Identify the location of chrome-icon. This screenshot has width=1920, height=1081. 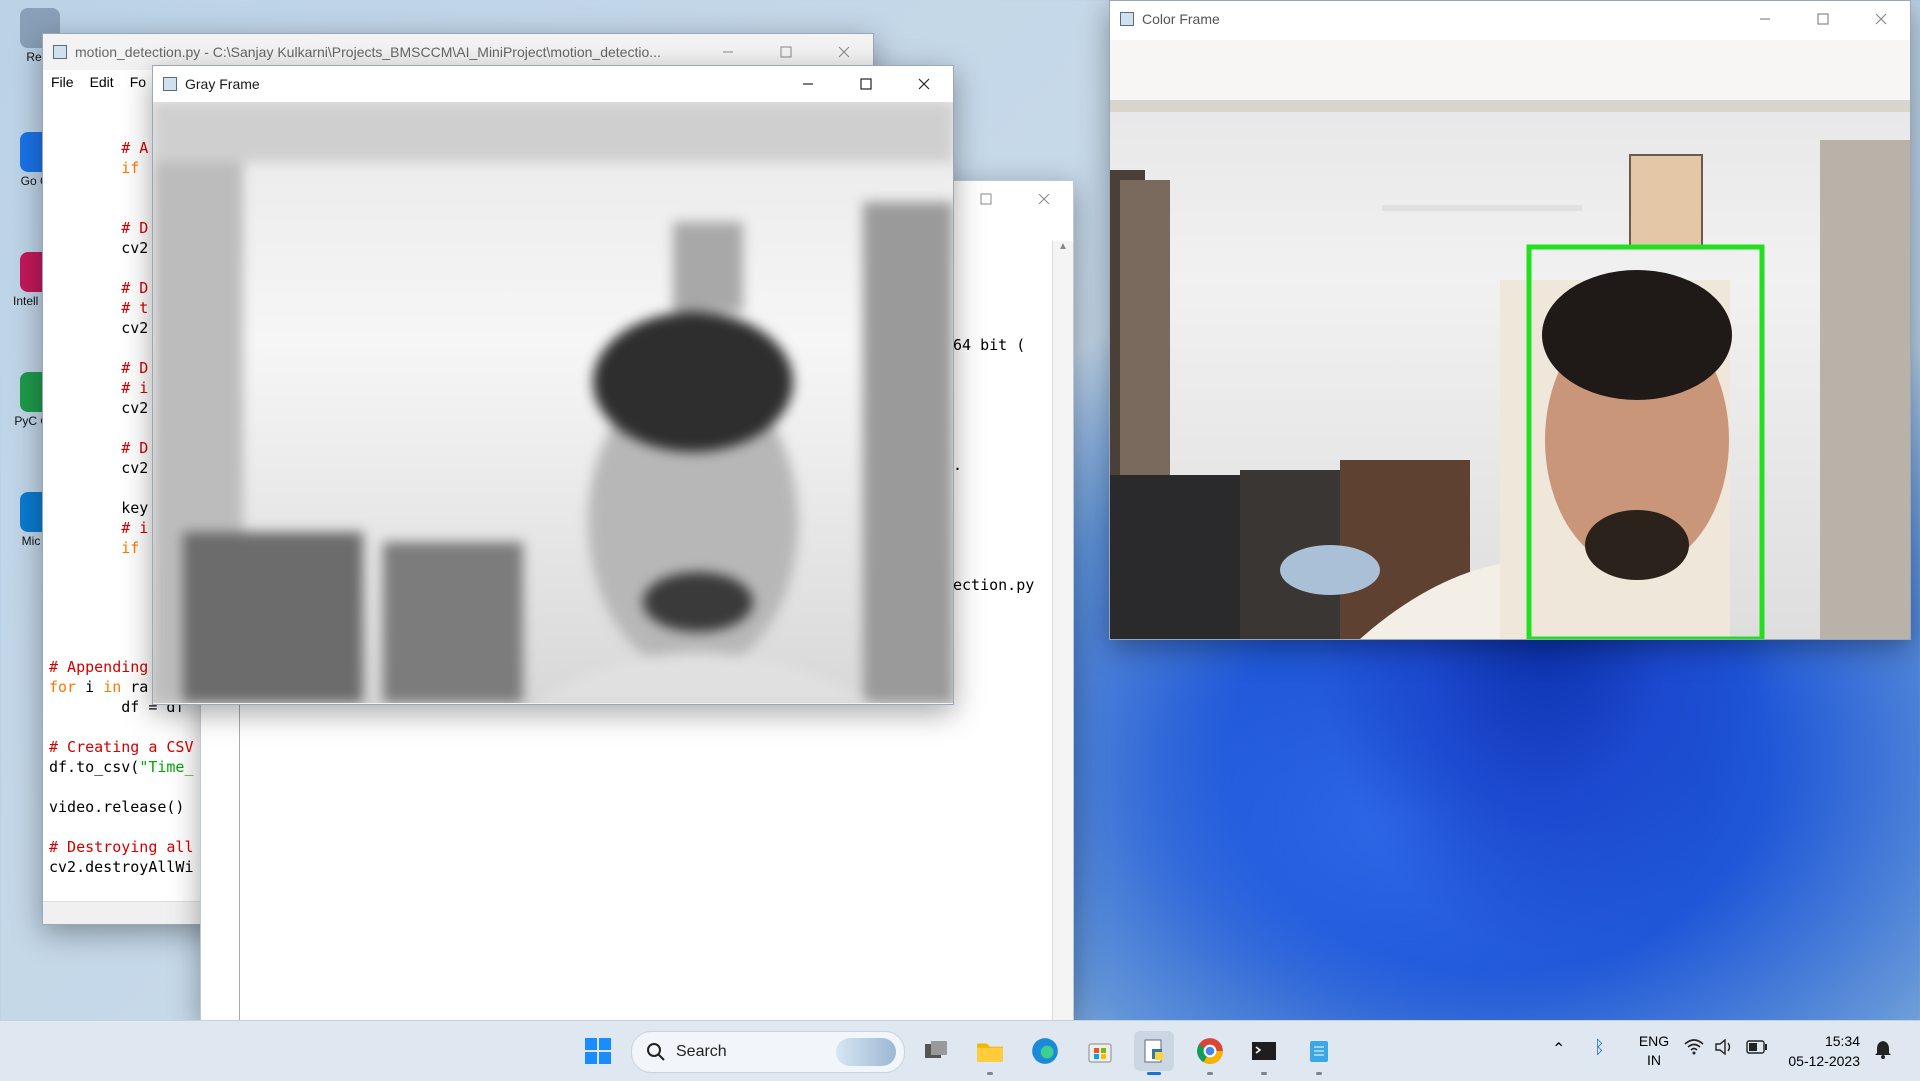
(1210, 1051).